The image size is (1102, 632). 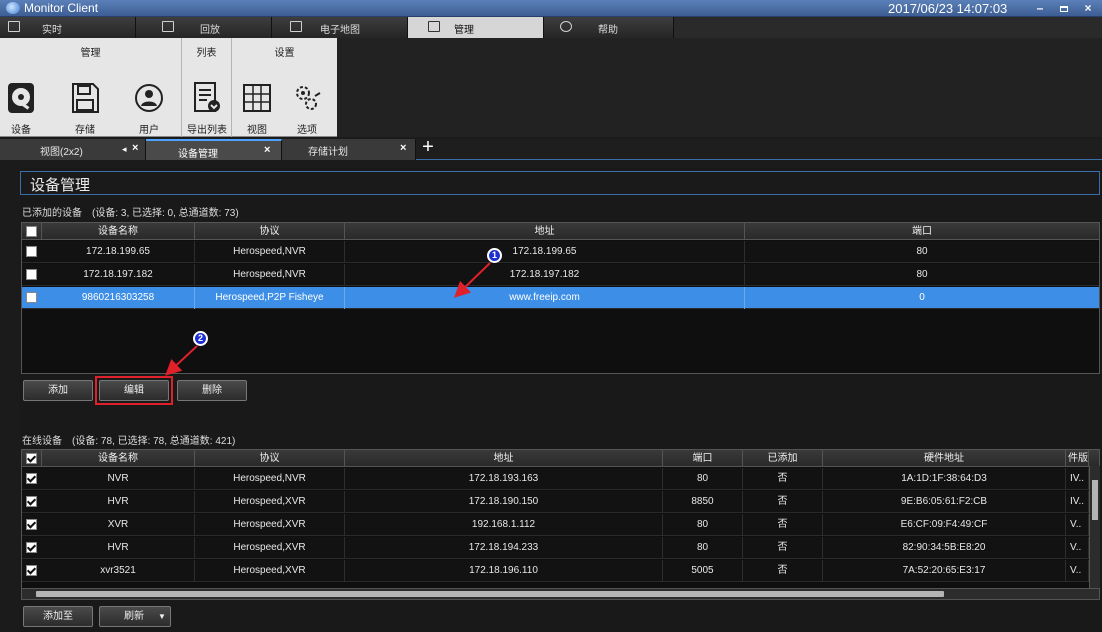 I want to click on vertical-scrollbar, so click(x=1094, y=527).